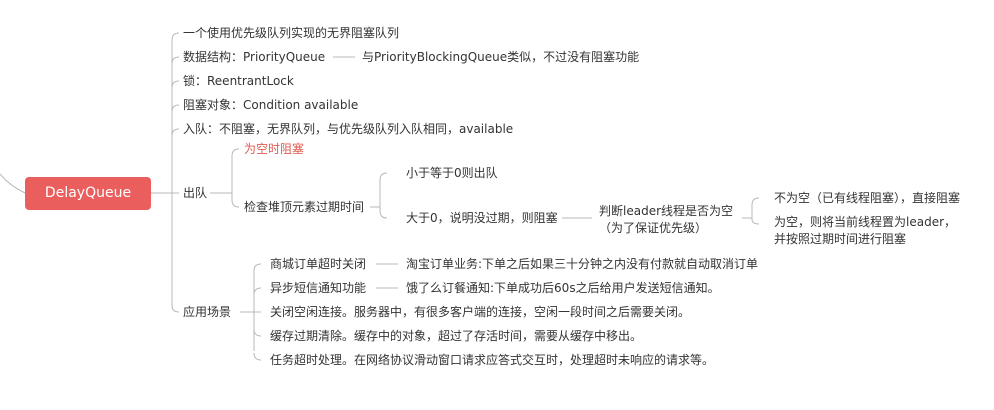  I want to click on node-scenario-idle-conn: 关闭空闲连接。服务器中，有很多客户端的连接，空闲一段时间之后需要关闭。, so click(480, 312).